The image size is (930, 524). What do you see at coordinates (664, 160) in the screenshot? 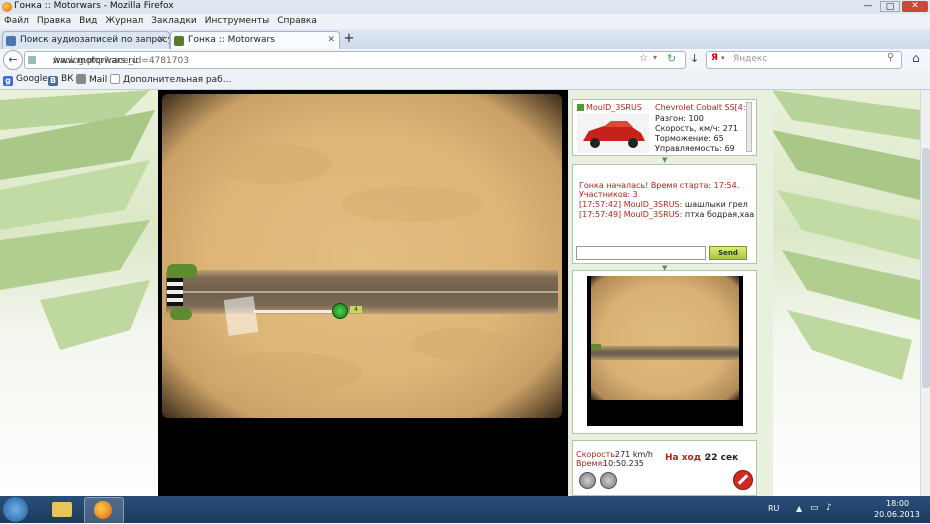
I see `collapse-arrow-icon: ▼` at bounding box center [664, 160].